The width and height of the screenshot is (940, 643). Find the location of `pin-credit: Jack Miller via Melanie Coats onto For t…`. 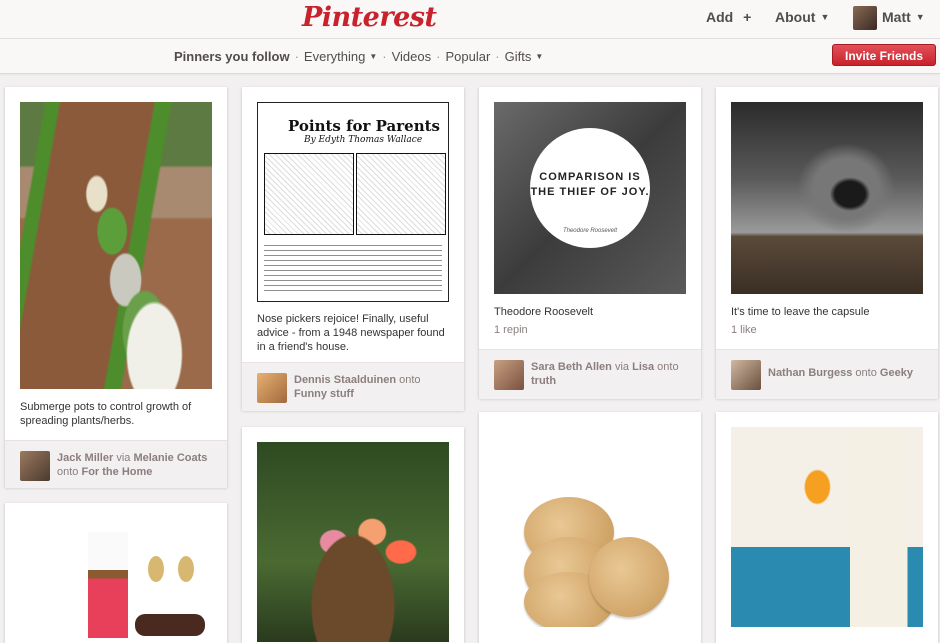

pin-credit: Jack Miller via Melanie Coats onto For t… is located at coordinates (116, 464).